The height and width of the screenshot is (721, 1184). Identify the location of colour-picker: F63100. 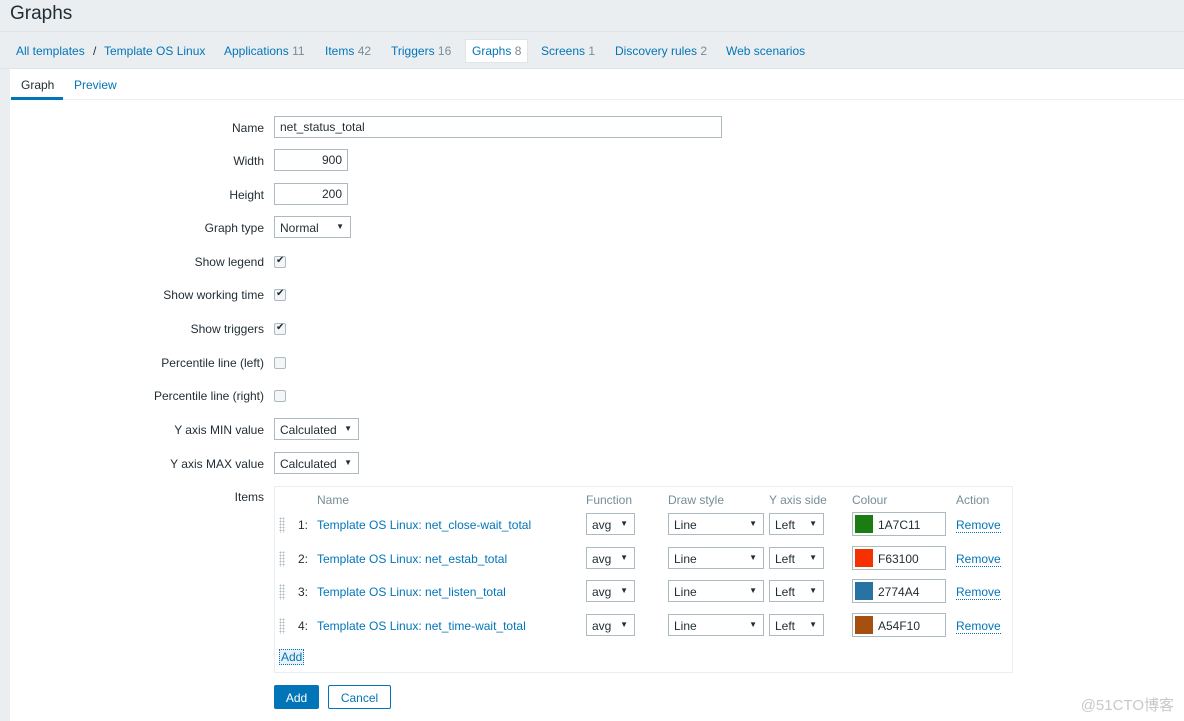
(899, 558).